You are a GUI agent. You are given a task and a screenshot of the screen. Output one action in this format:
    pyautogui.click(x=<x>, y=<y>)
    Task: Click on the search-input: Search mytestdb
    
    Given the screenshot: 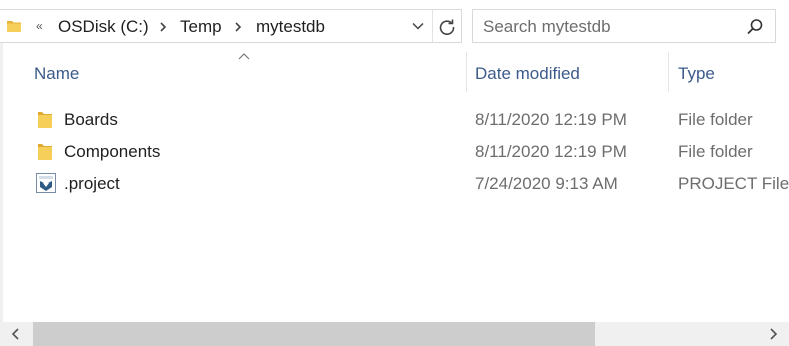 What is the action you would take?
    pyautogui.click(x=624, y=26)
    